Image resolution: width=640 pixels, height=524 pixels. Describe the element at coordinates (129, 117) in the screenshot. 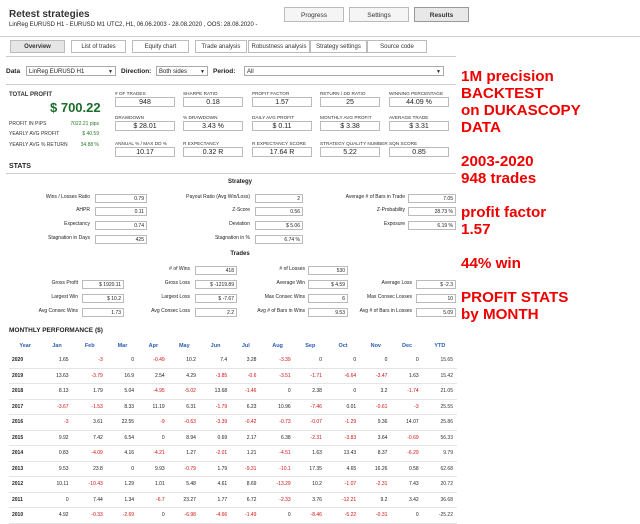

I see `metric-label: DRAWDOWN` at that location.